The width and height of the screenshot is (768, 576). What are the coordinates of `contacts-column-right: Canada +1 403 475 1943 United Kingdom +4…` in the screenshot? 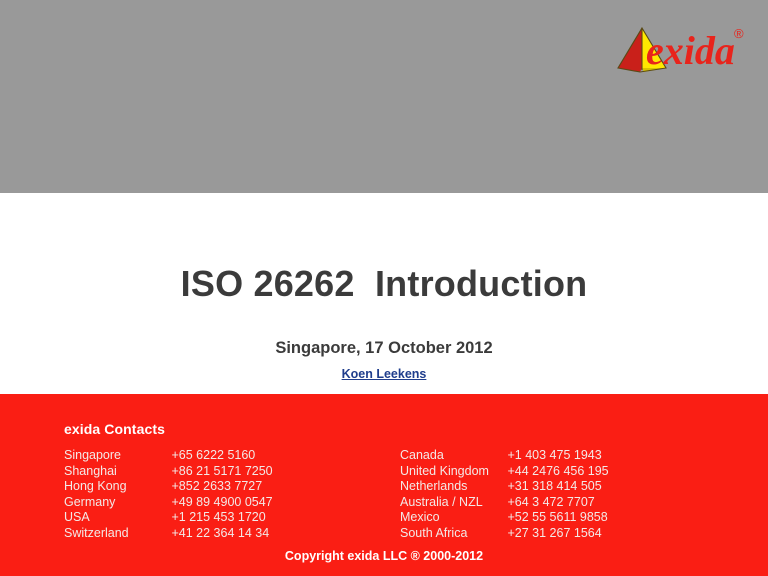 It's located at (570, 494).